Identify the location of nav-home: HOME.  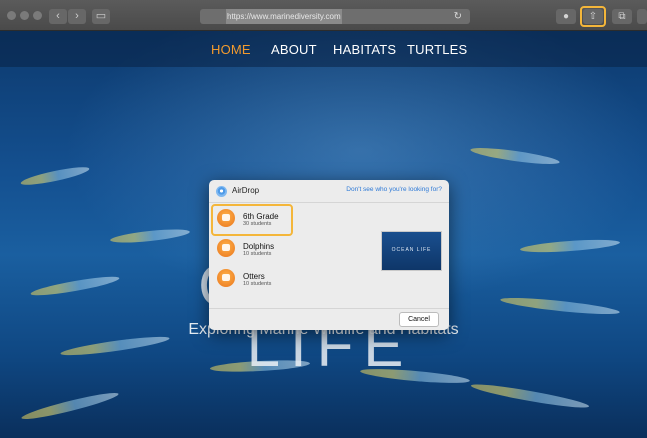
(231, 49).